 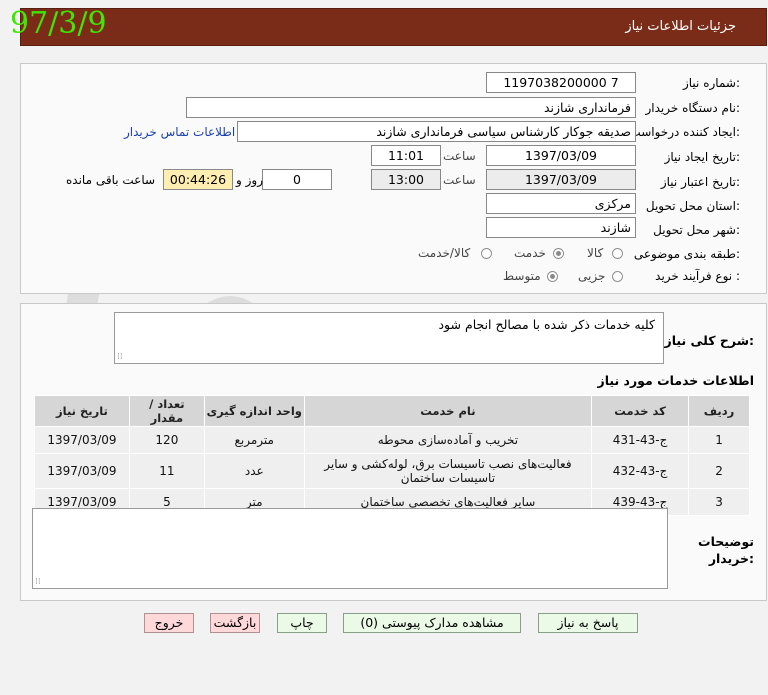 I want to click on validity-date-label: تاریخ اعتبار نیاز:, so click(x=700, y=182).